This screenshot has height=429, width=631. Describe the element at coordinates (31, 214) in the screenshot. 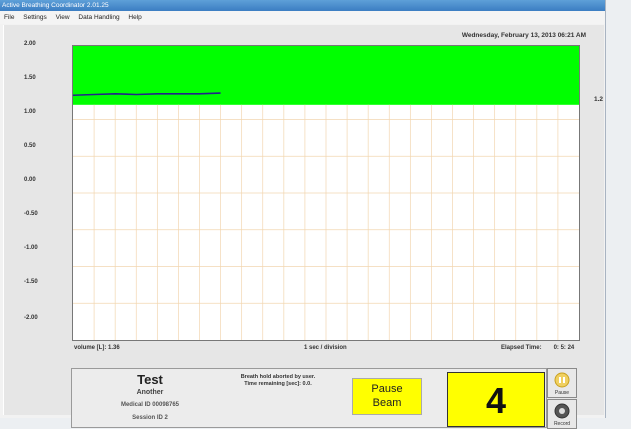

I see `y-tick-label: -0.50` at that location.